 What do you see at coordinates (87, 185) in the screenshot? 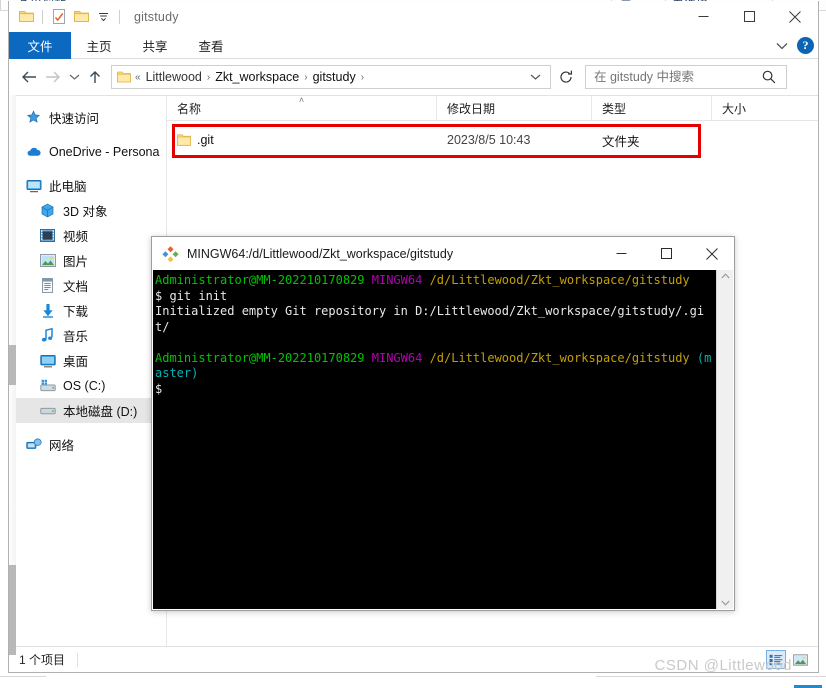
I see `sidebar-item-this-pc: 此电脑` at bounding box center [87, 185].